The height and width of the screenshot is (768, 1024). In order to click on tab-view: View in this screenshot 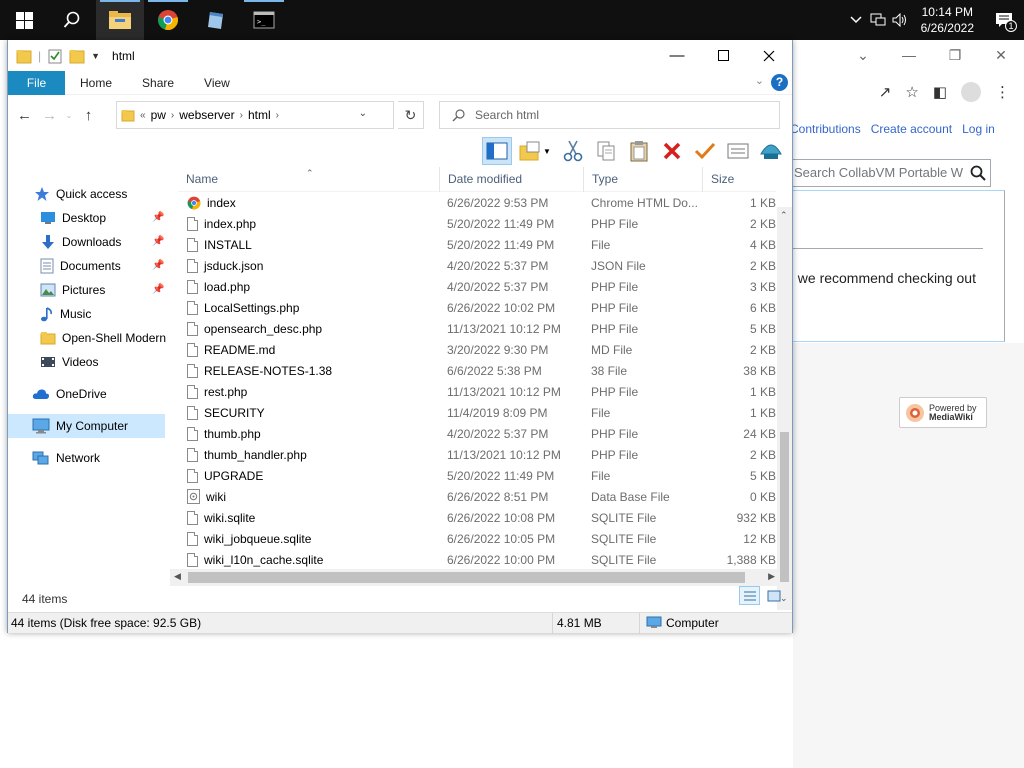, I will do `click(217, 83)`.